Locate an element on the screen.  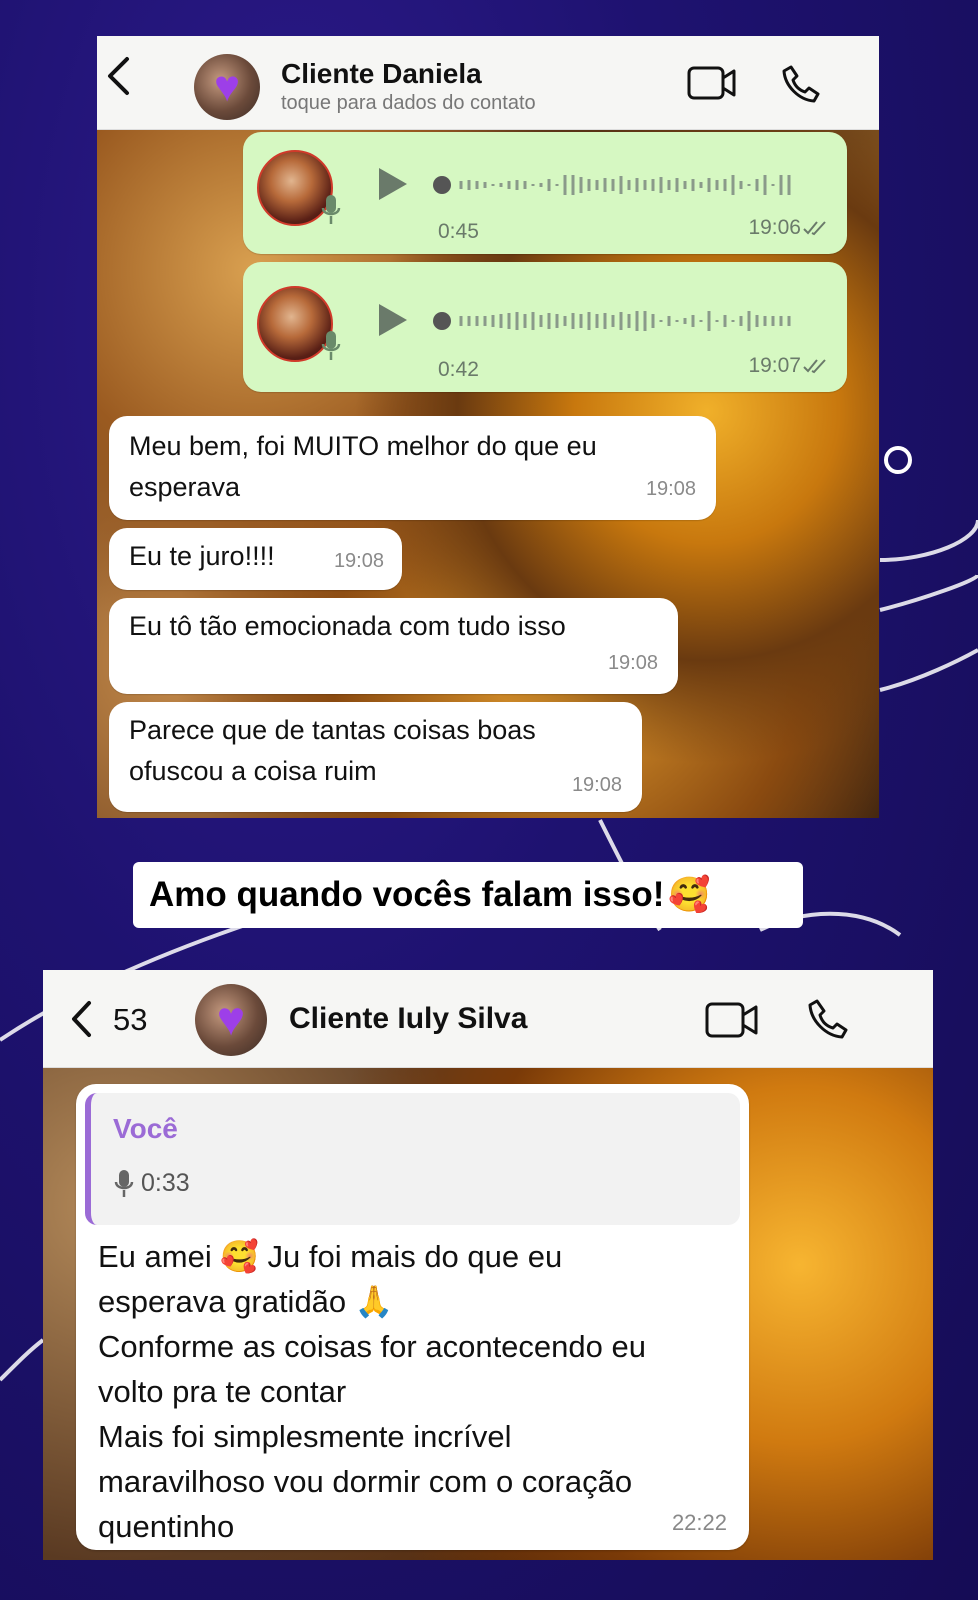
caption-banner: Amo quando vocês falam isso! 🥰 is located at coordinates (468, 895).